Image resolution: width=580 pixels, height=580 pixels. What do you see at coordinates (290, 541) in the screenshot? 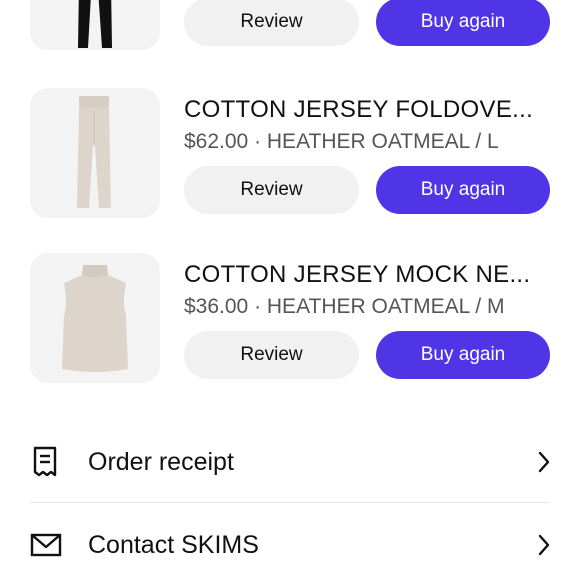
I see `contact-skims-link: Contact SKIMS` at bounding box center [290, 541].